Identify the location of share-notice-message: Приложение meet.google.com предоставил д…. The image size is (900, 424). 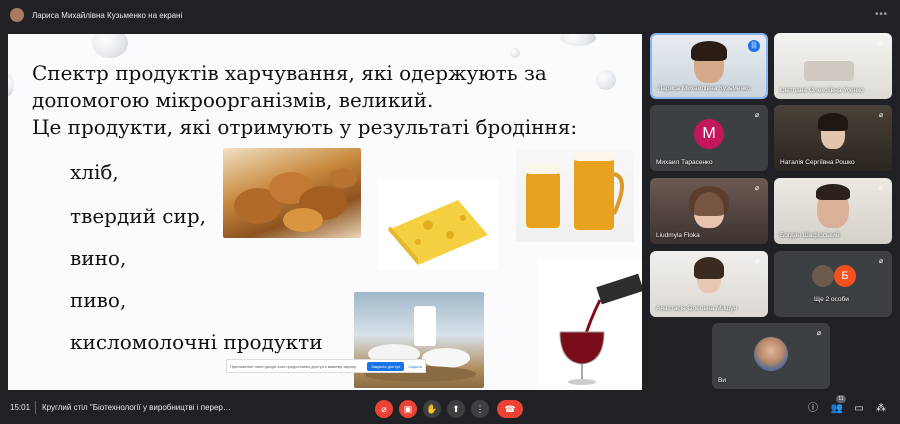
(293, 366).